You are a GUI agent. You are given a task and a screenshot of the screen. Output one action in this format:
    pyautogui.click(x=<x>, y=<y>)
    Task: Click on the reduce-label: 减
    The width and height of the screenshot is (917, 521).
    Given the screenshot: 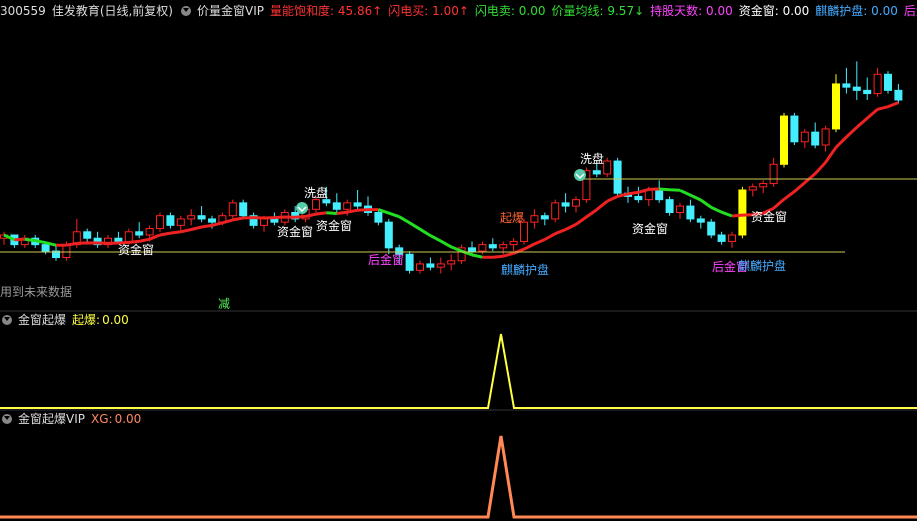 What is the action you would take?
    pyautogui.click(x=224, y=304)
    